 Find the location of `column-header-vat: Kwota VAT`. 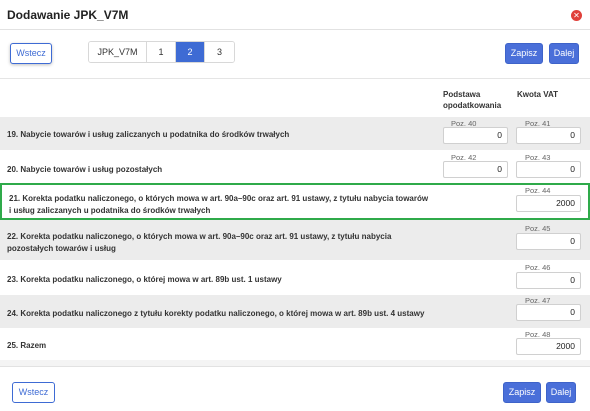

column-header-vat: Kwota VAT is located at coordinates (538, 94).